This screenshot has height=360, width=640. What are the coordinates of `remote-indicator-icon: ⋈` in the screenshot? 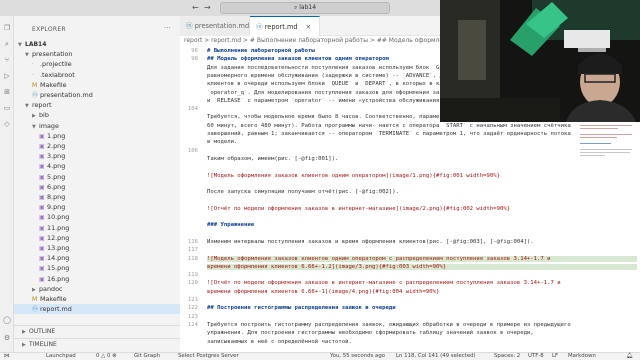 It's located at (6, 356).